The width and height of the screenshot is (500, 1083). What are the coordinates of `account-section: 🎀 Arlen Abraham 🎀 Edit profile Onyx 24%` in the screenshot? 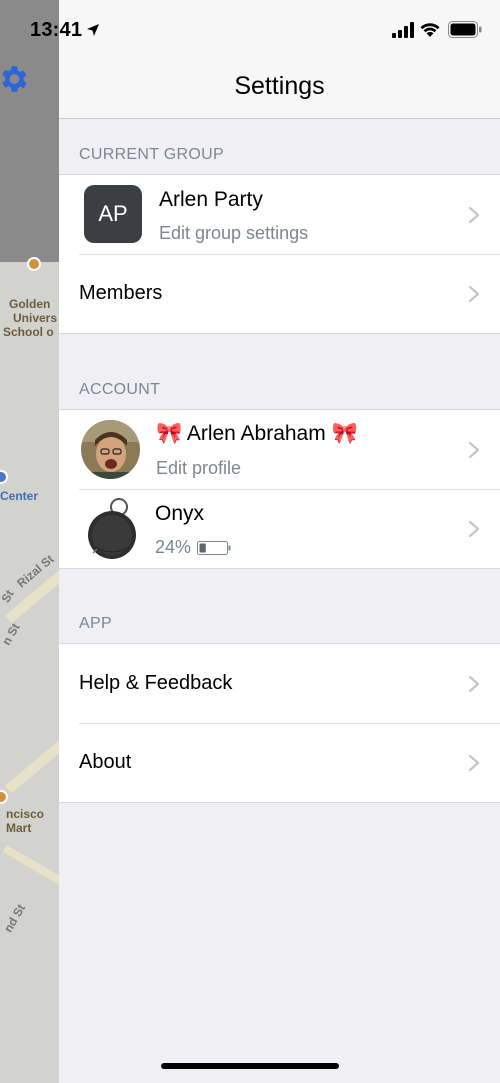 It's located at (279, 489).